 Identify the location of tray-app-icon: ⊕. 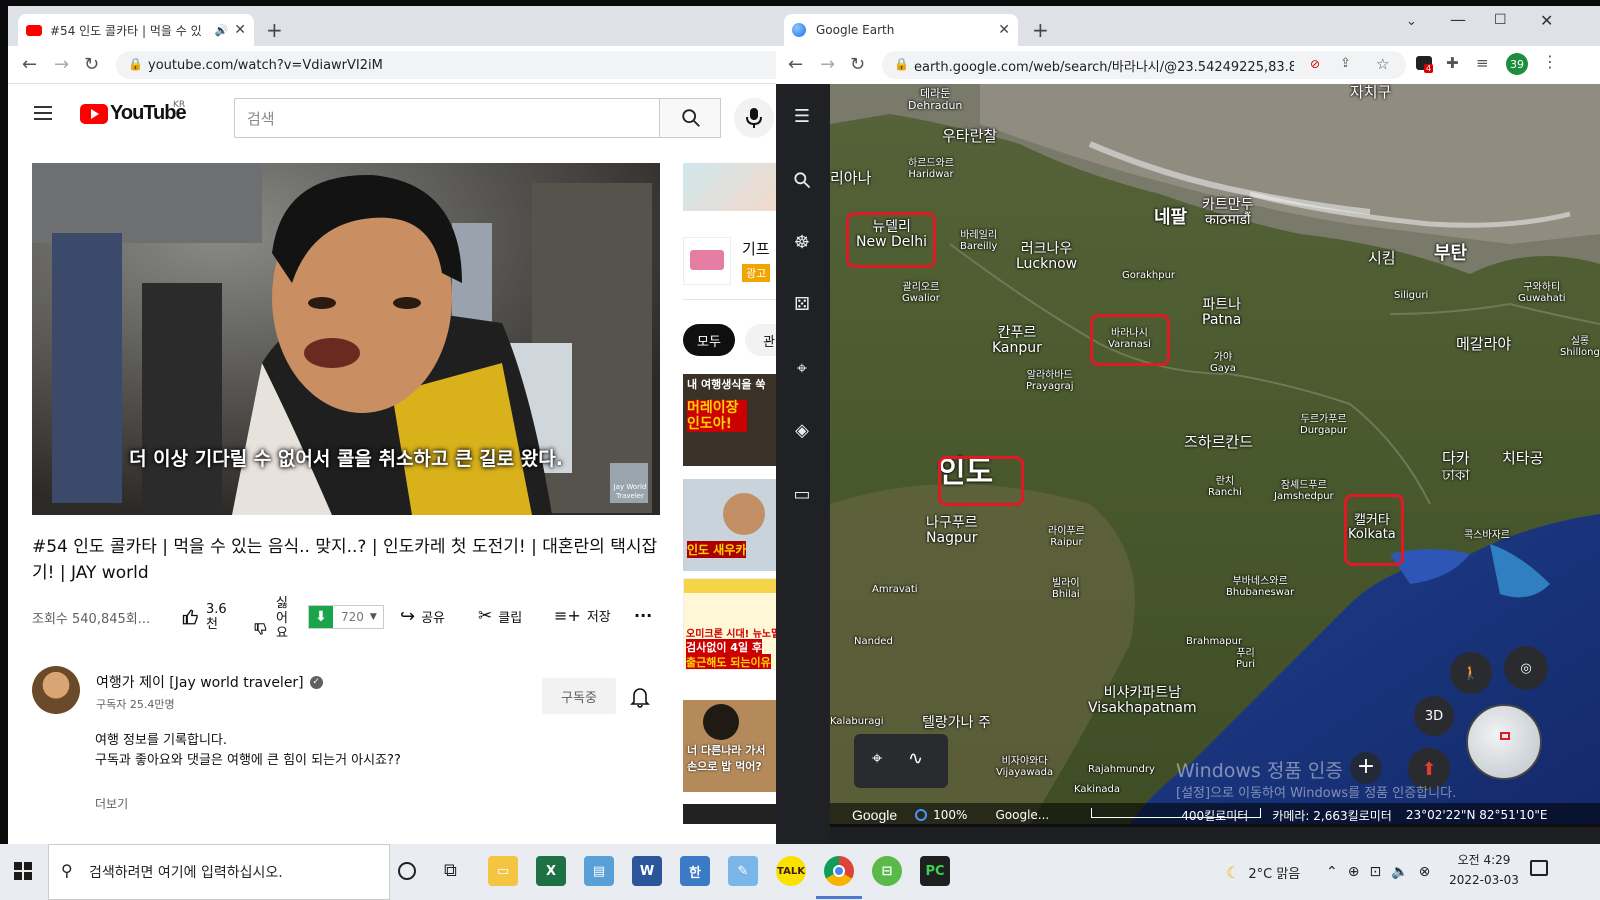
(1354, 872).